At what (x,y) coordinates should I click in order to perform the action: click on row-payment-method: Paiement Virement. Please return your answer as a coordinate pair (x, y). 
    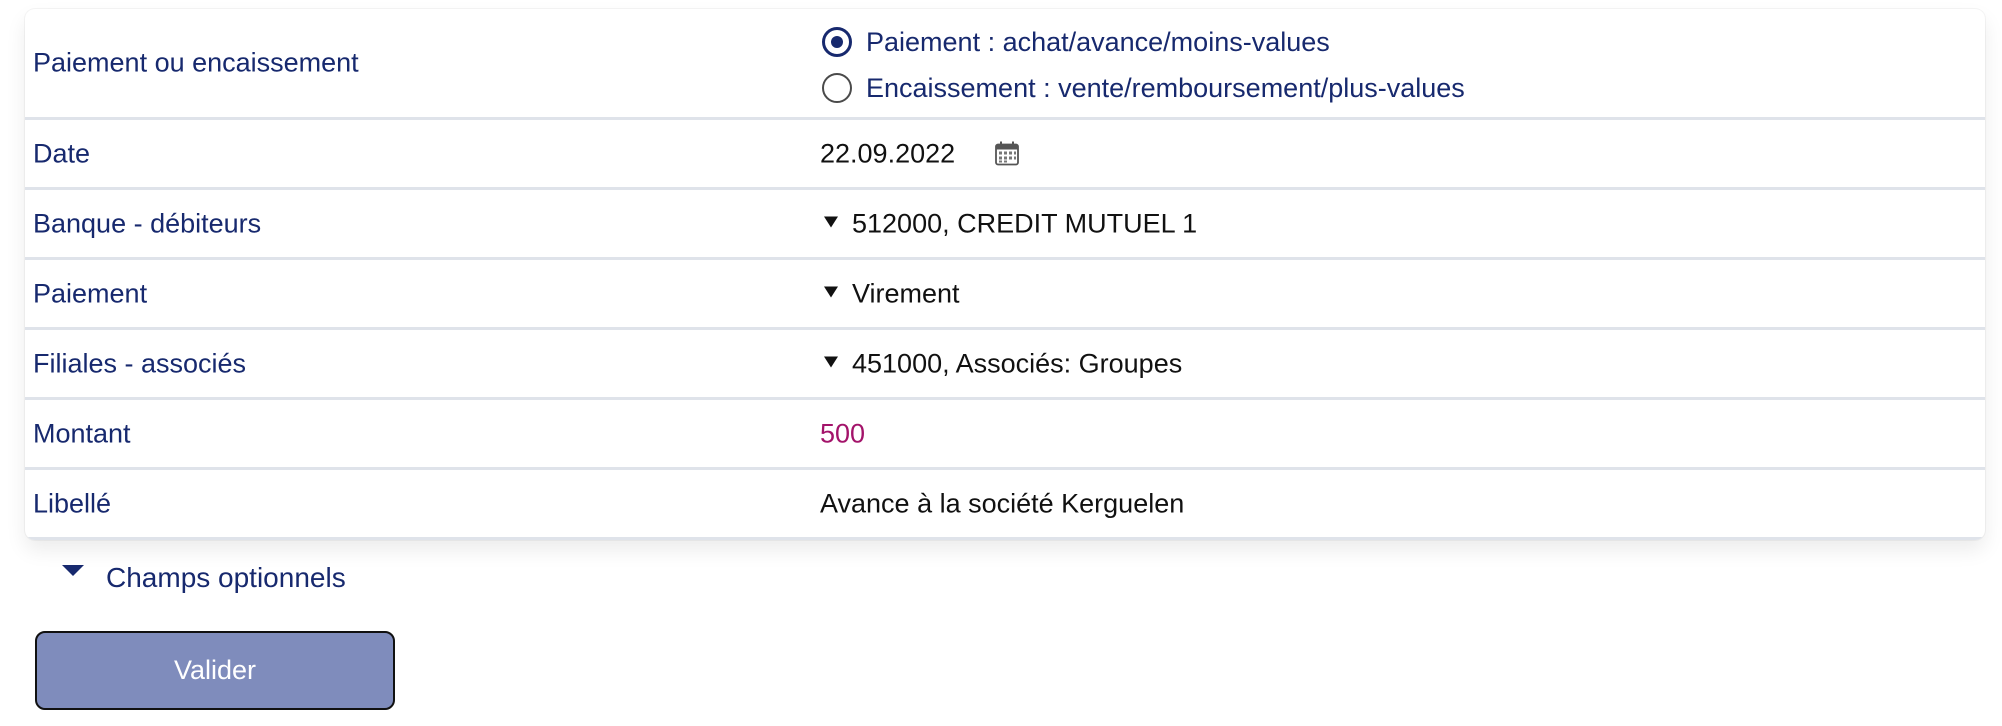
    Looking at the image, I should click on (1005, 295).